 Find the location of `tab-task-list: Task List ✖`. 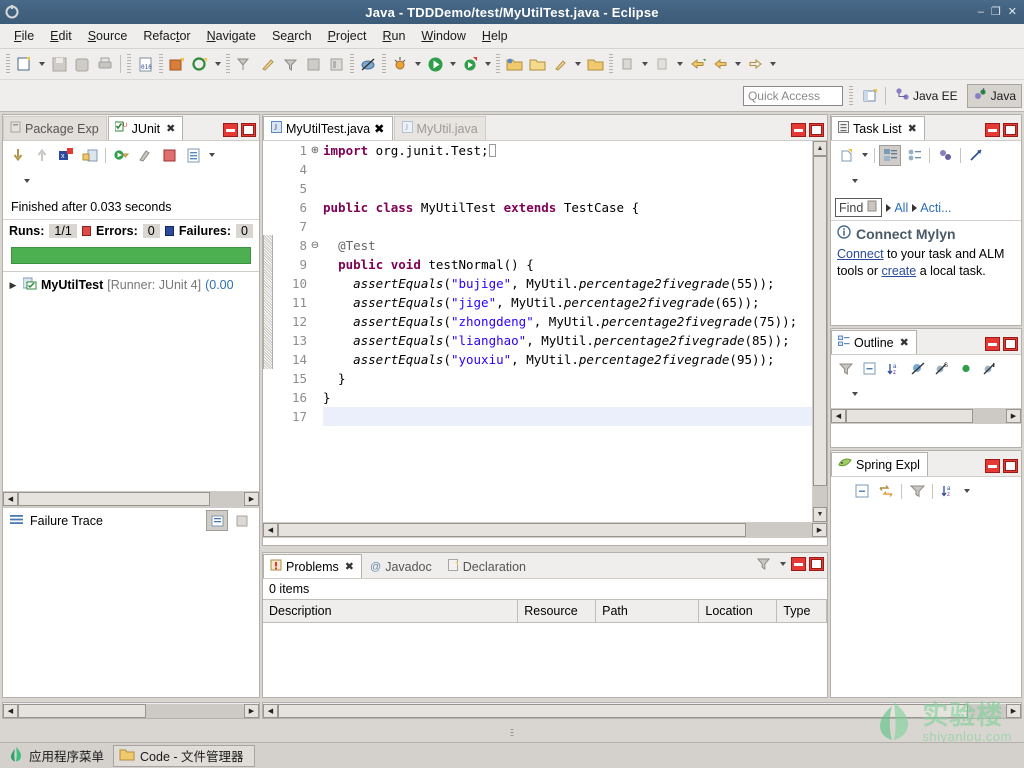

tab-task-list: Task List ✖ is located at coordinates (878, 128).